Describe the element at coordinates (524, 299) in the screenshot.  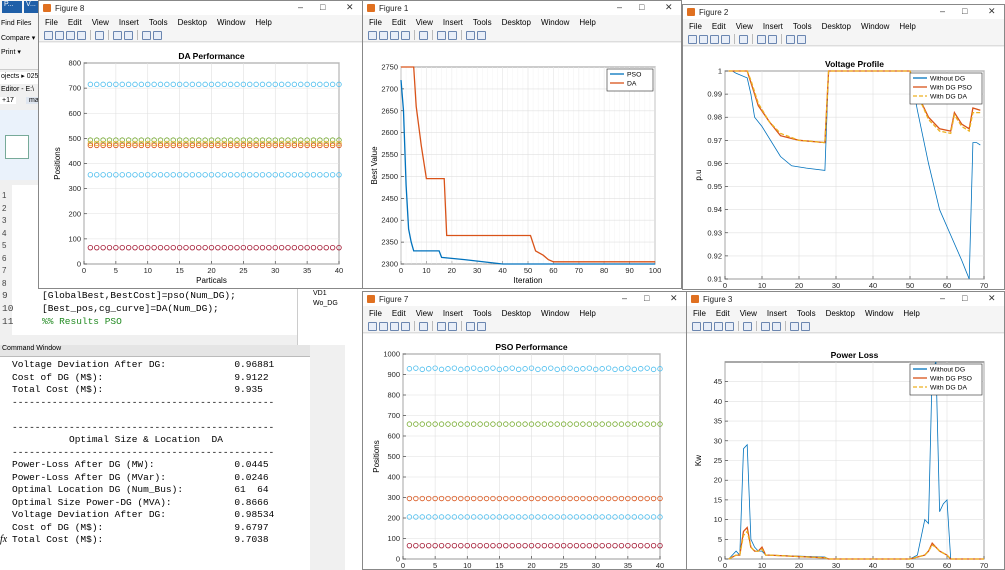
I see `title-bar: Figure 7 – □ ✕` at that location.